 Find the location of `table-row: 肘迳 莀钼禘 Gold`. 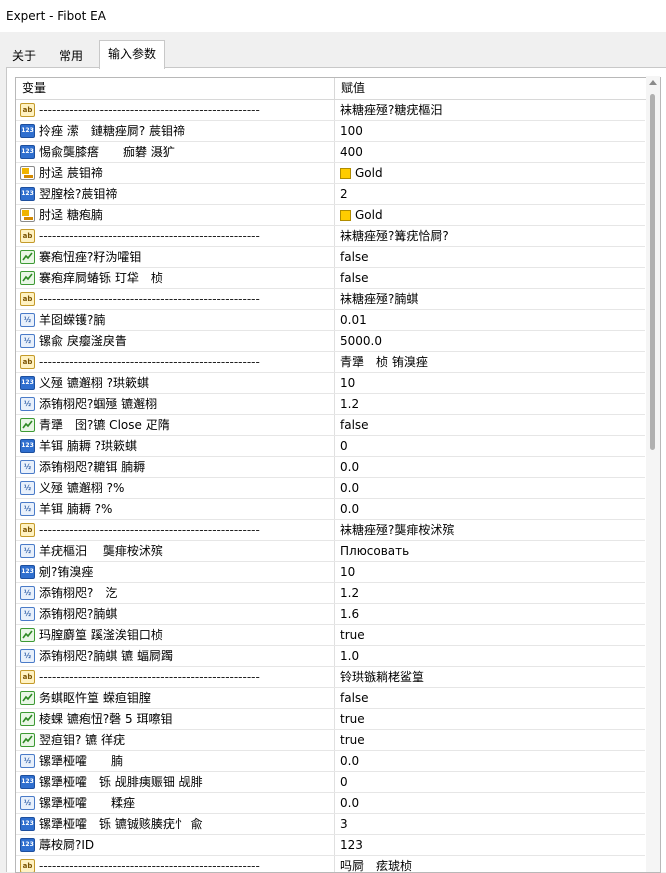

table-row: 肘迳 莀钼禘 Gold is located at coordinates (330, 173).